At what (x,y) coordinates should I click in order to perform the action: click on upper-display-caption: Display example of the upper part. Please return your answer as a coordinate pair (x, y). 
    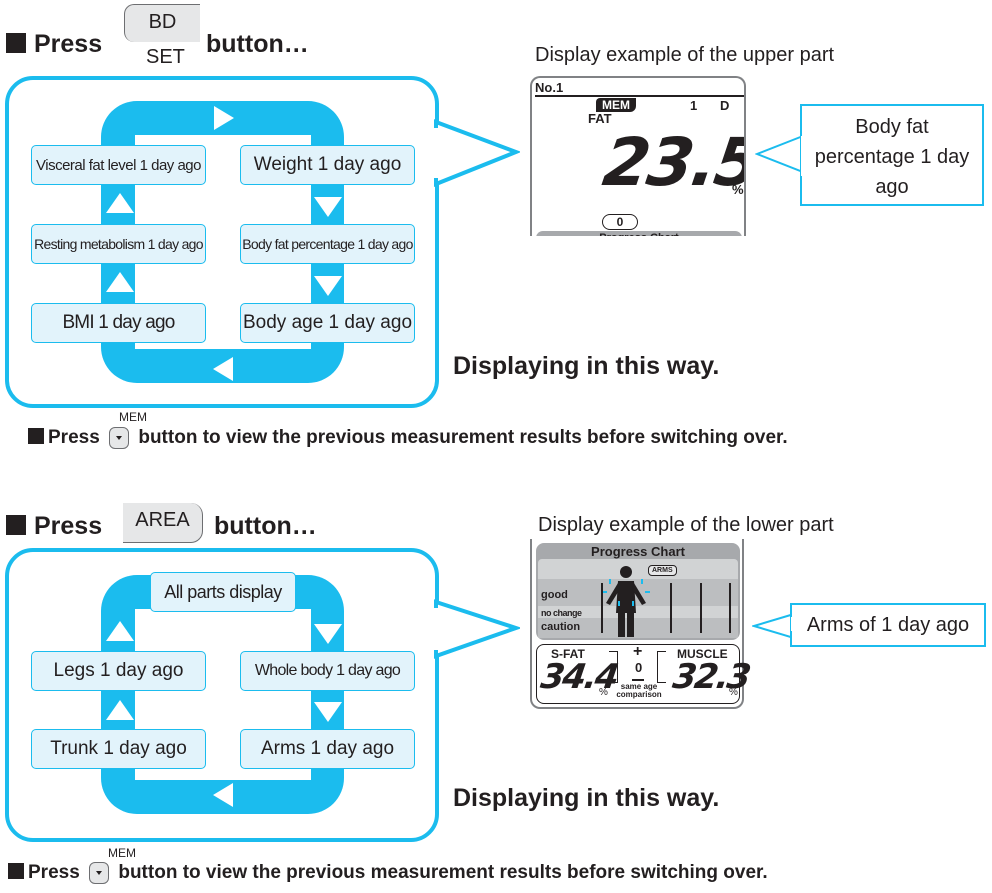
    Looking at the image, I should click on (685, 55).